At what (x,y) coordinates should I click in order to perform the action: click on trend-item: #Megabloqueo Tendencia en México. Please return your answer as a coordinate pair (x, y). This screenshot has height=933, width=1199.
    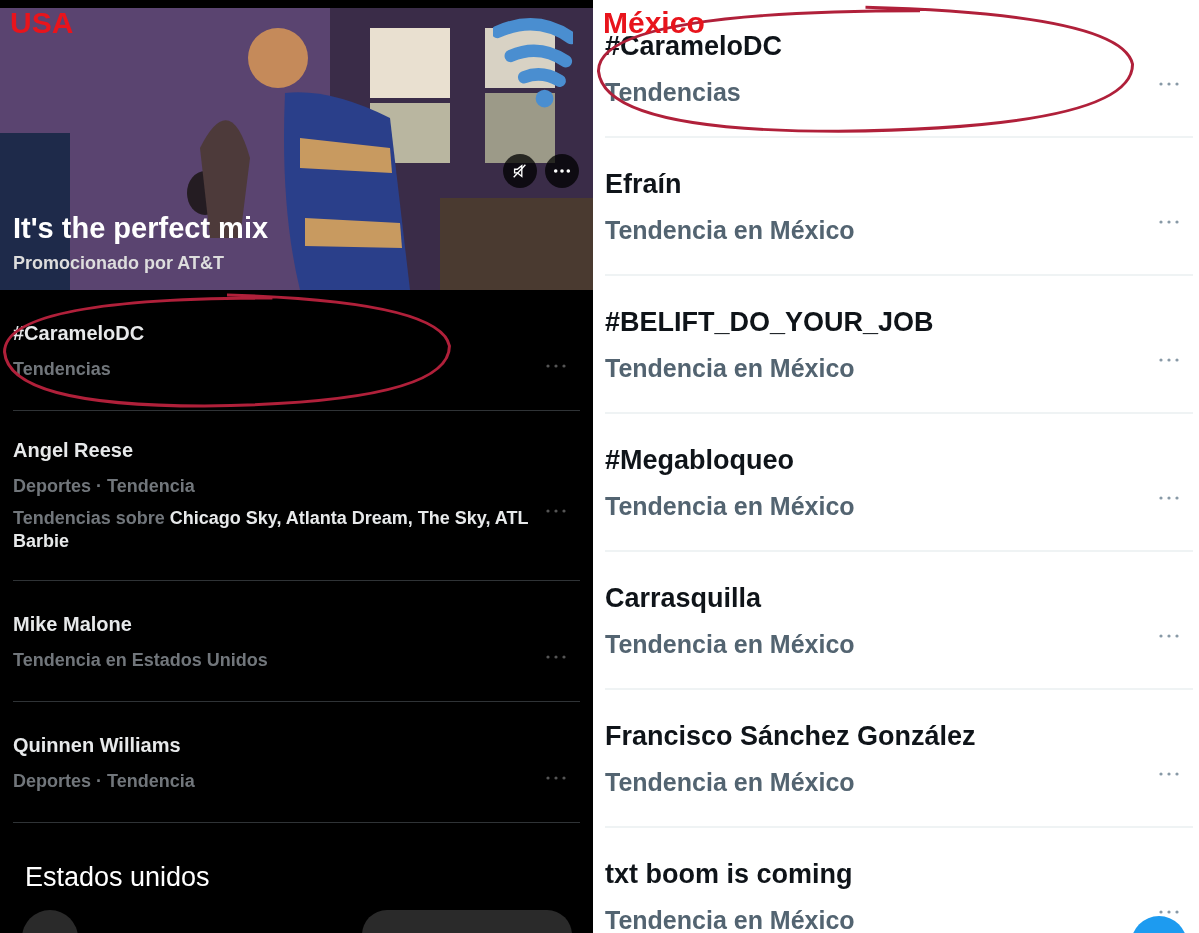
    Looking at the image, I should click on (899, 483).